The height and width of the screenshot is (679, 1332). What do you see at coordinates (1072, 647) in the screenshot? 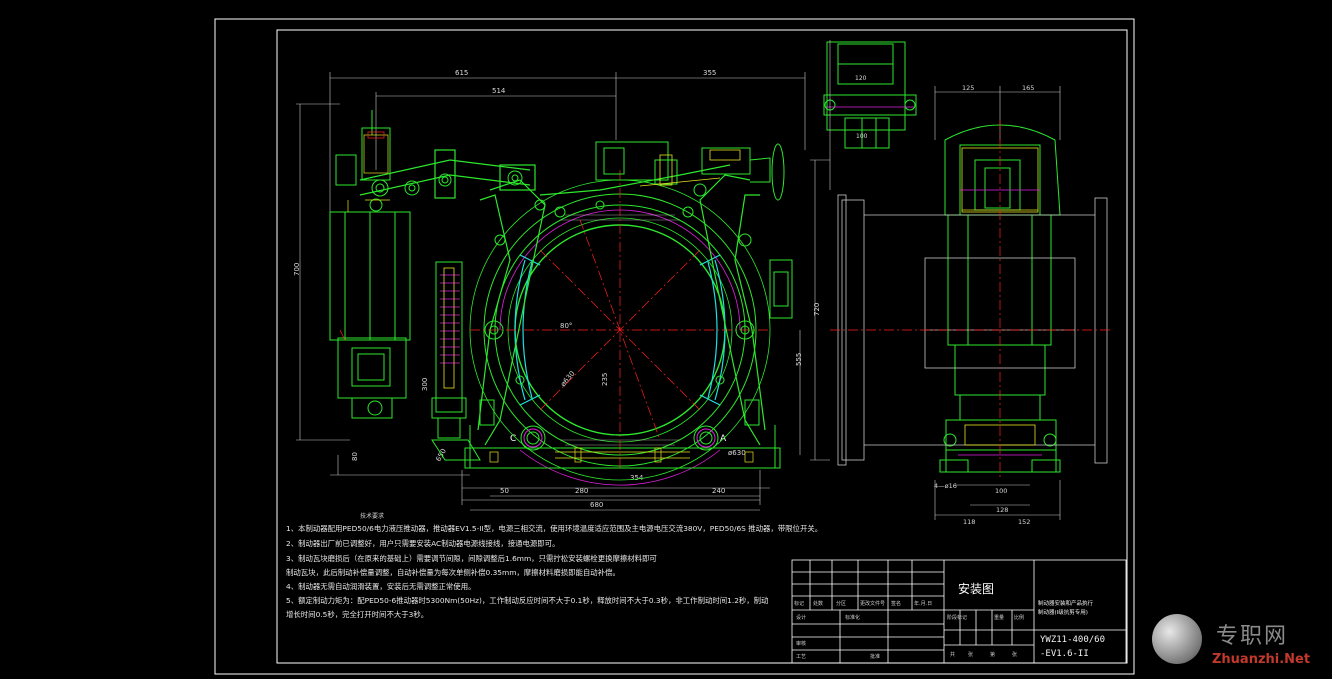
I see `drawing-code: YWZ11-400/60 -EV1.6-II` at bounding box center [1072, 647].